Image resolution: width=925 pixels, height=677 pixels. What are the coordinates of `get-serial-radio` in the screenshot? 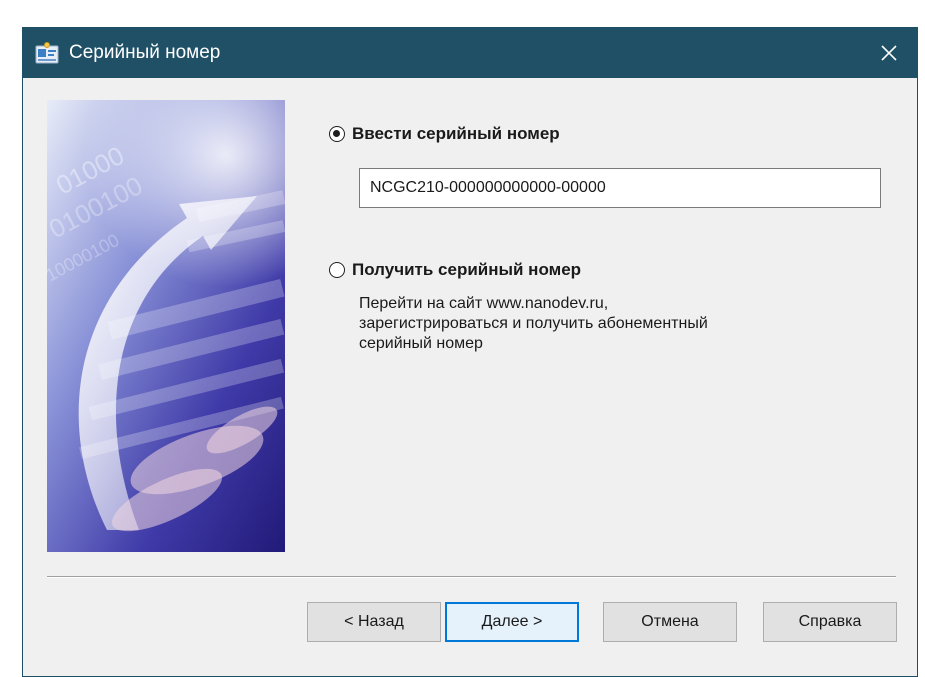 It's located at (337, 270).